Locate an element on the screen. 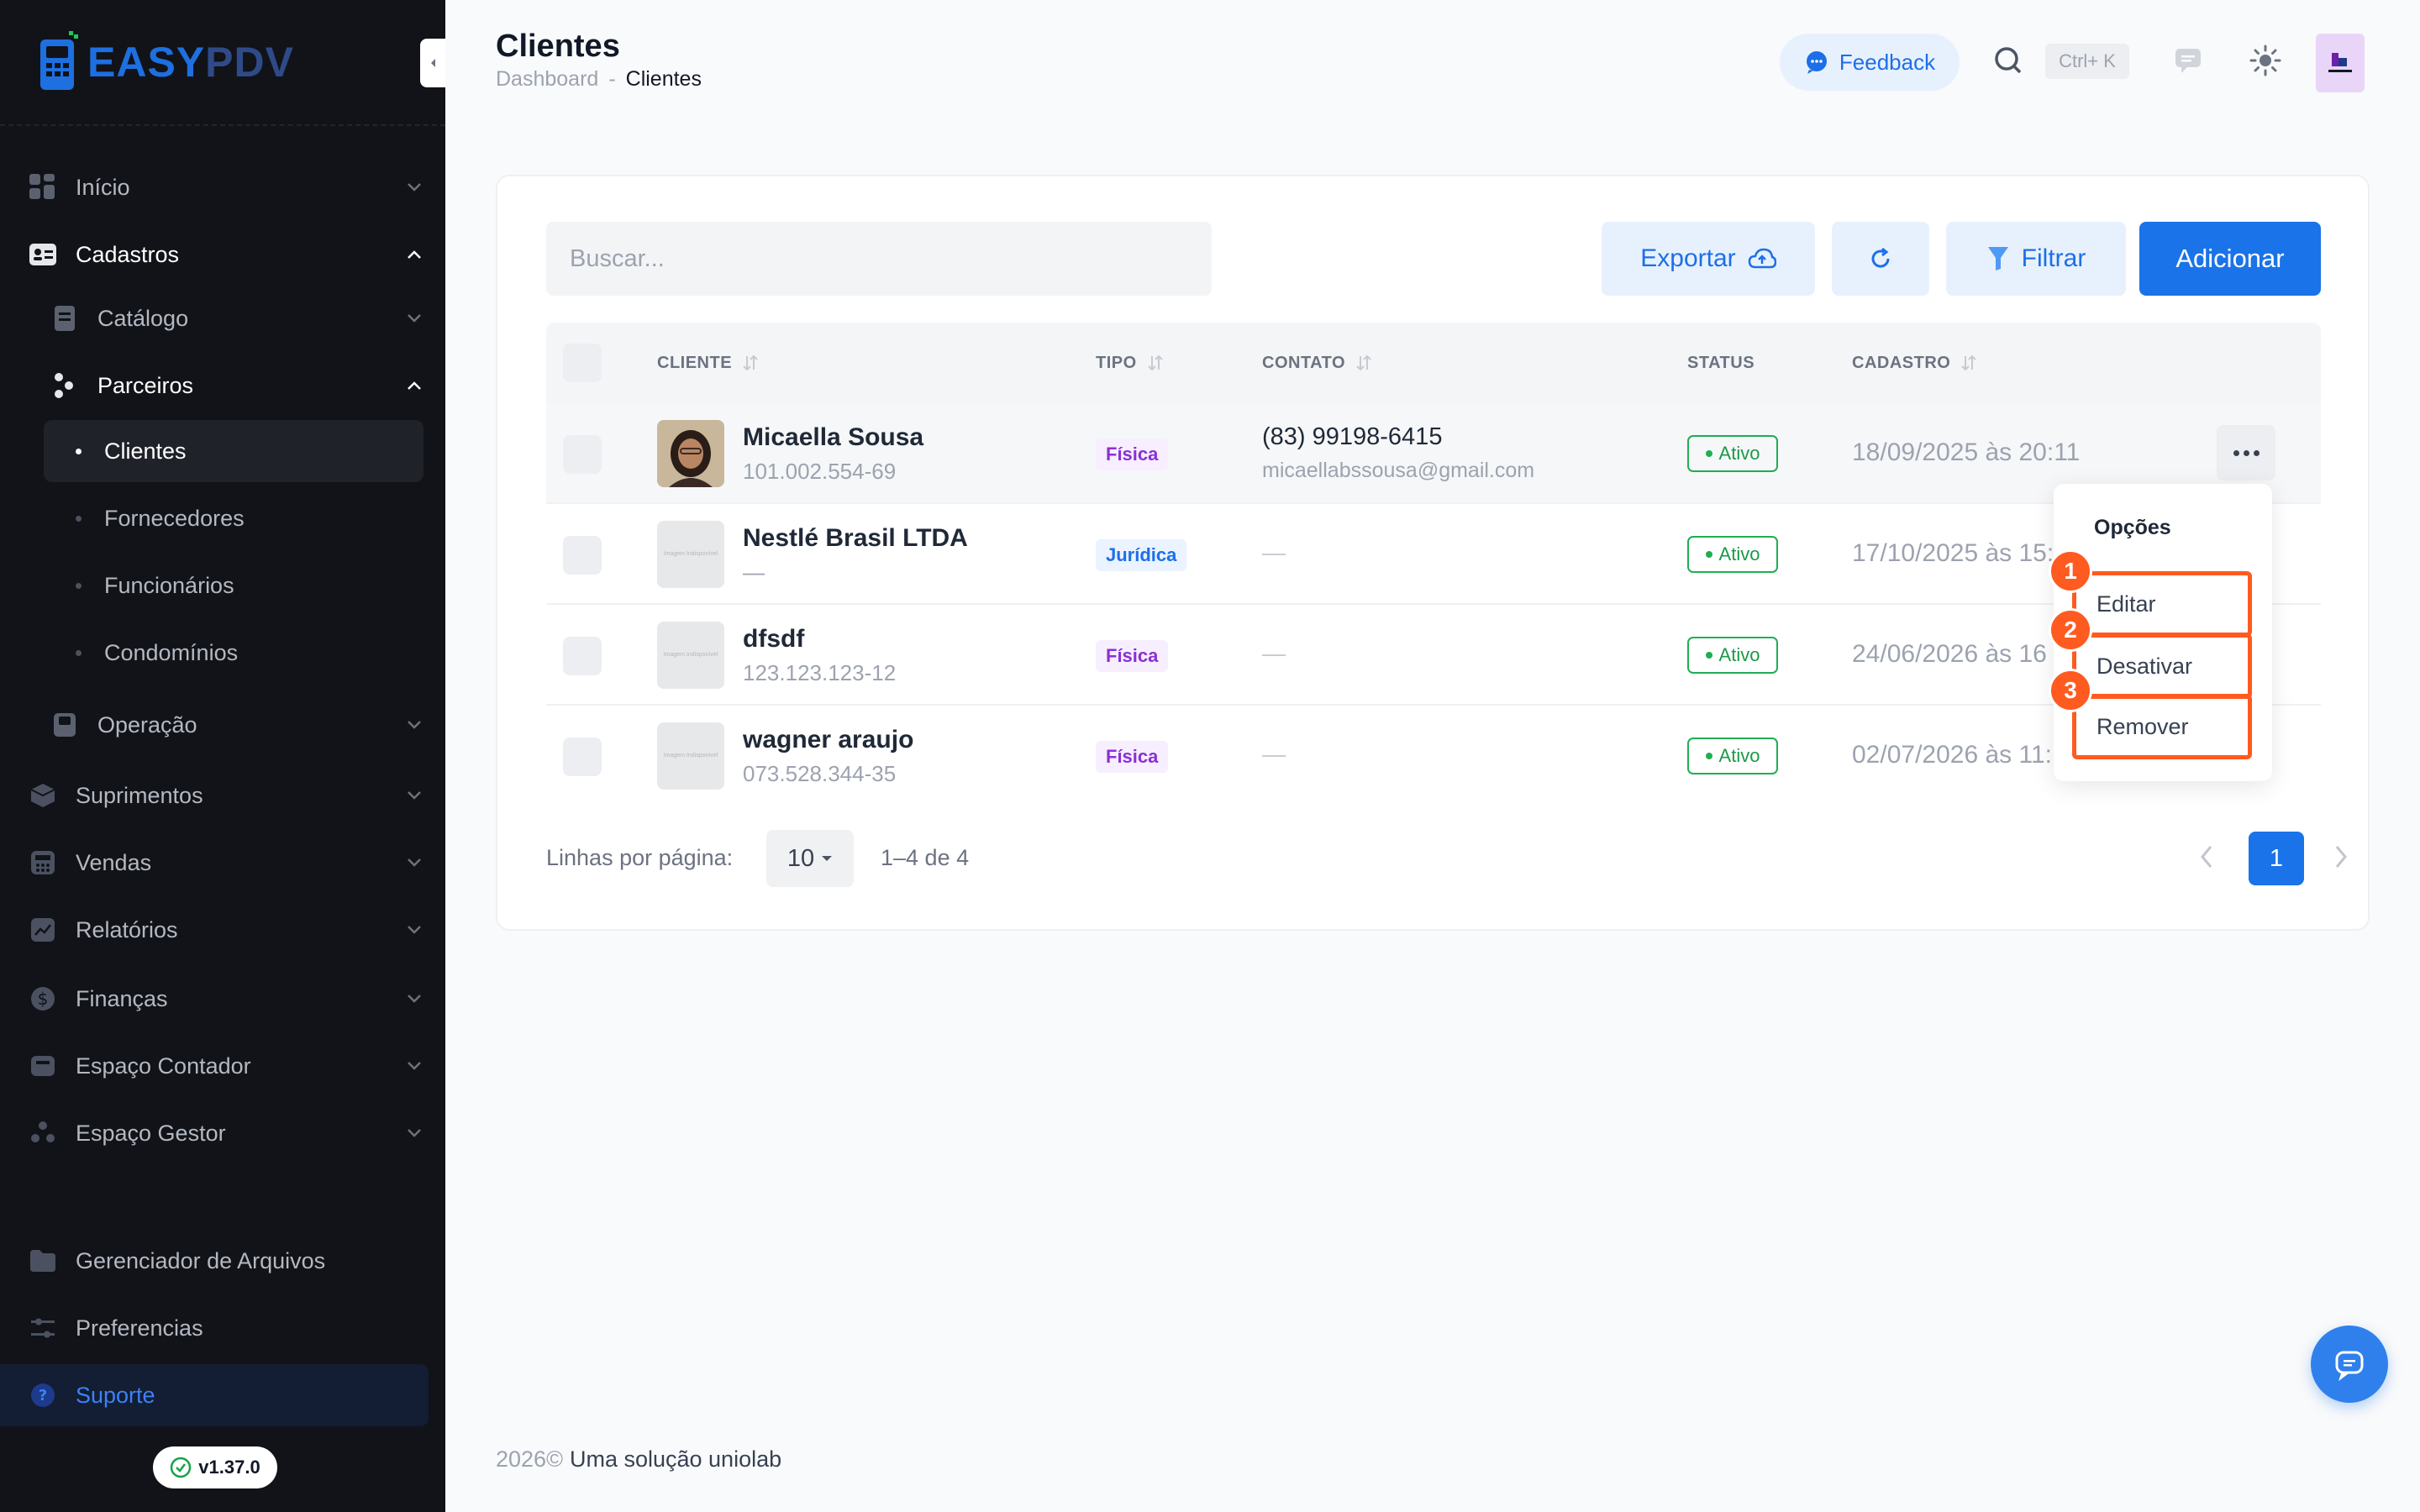 This screenshot has height=1512, width=2420. menu-item-remover: Remover is located at coordinates (2162, 726).